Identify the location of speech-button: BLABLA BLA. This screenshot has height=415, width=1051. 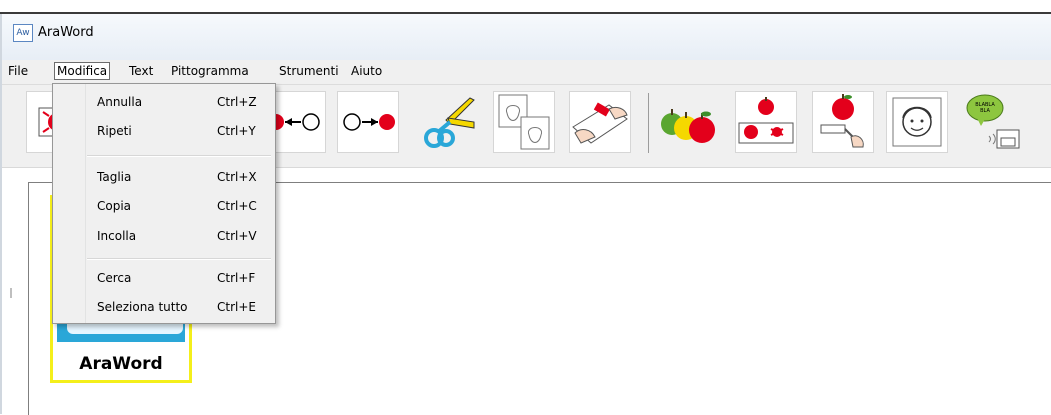
(993, 122).